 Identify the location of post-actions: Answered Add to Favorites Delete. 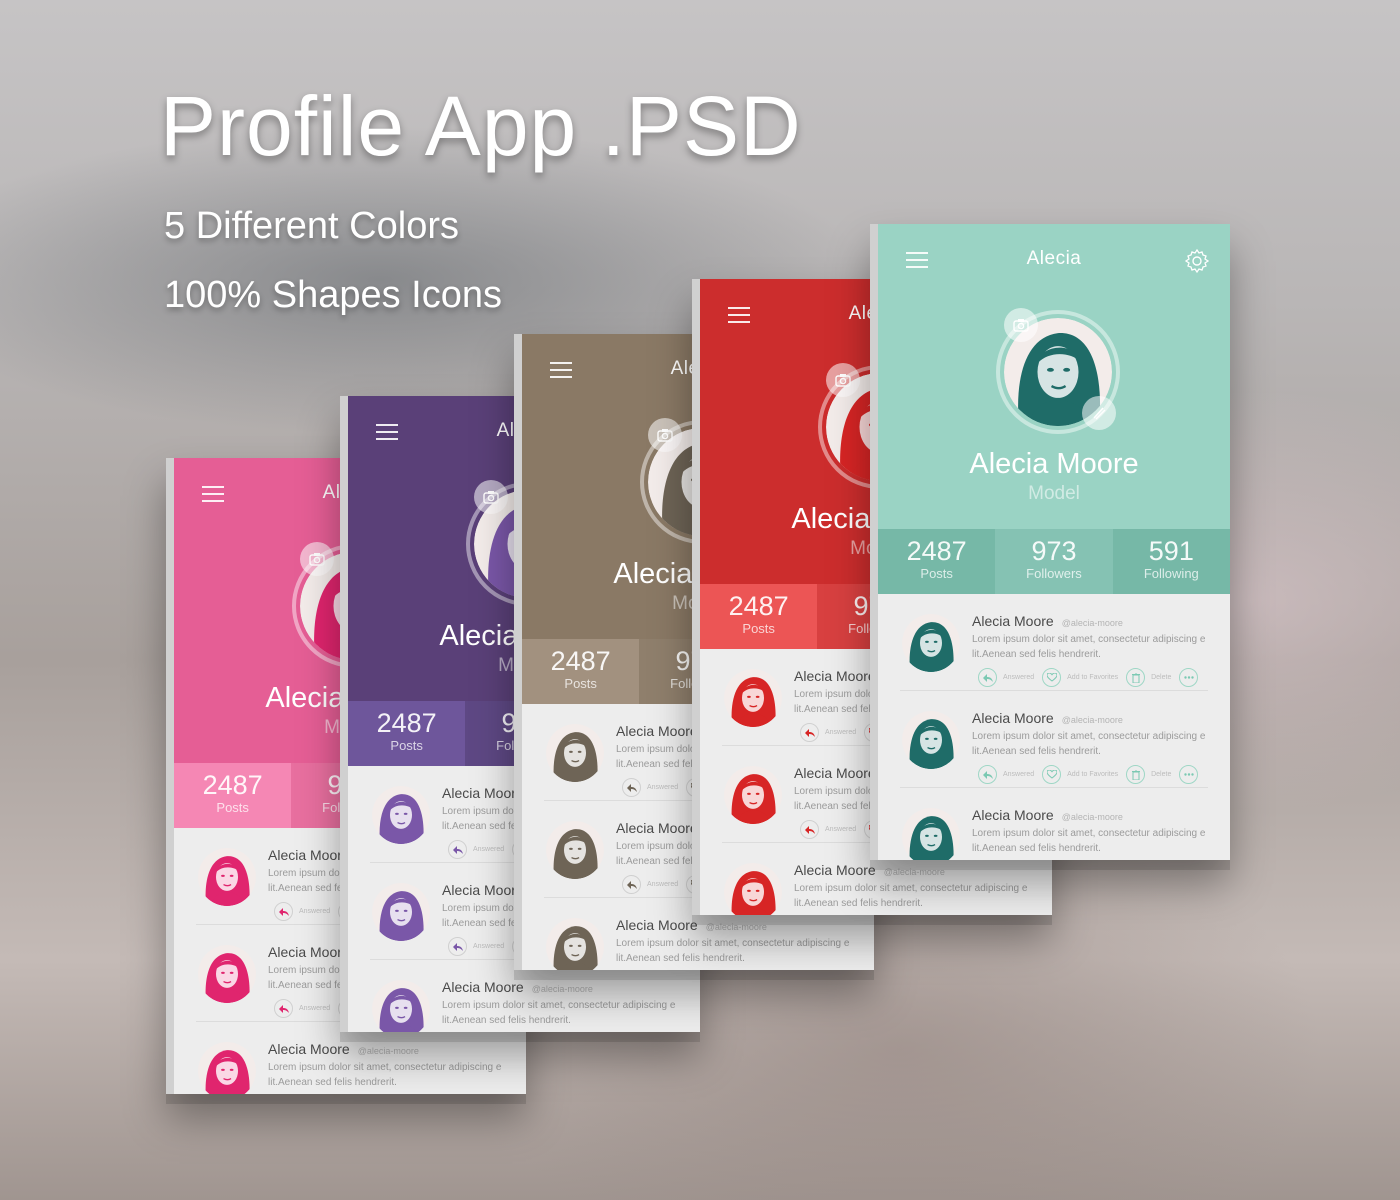
(1092, 677).